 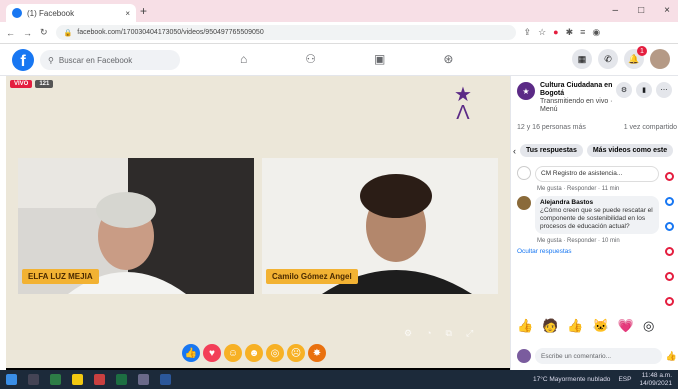 I want to click on save-icon: ▮, so click(x=644, y=90).